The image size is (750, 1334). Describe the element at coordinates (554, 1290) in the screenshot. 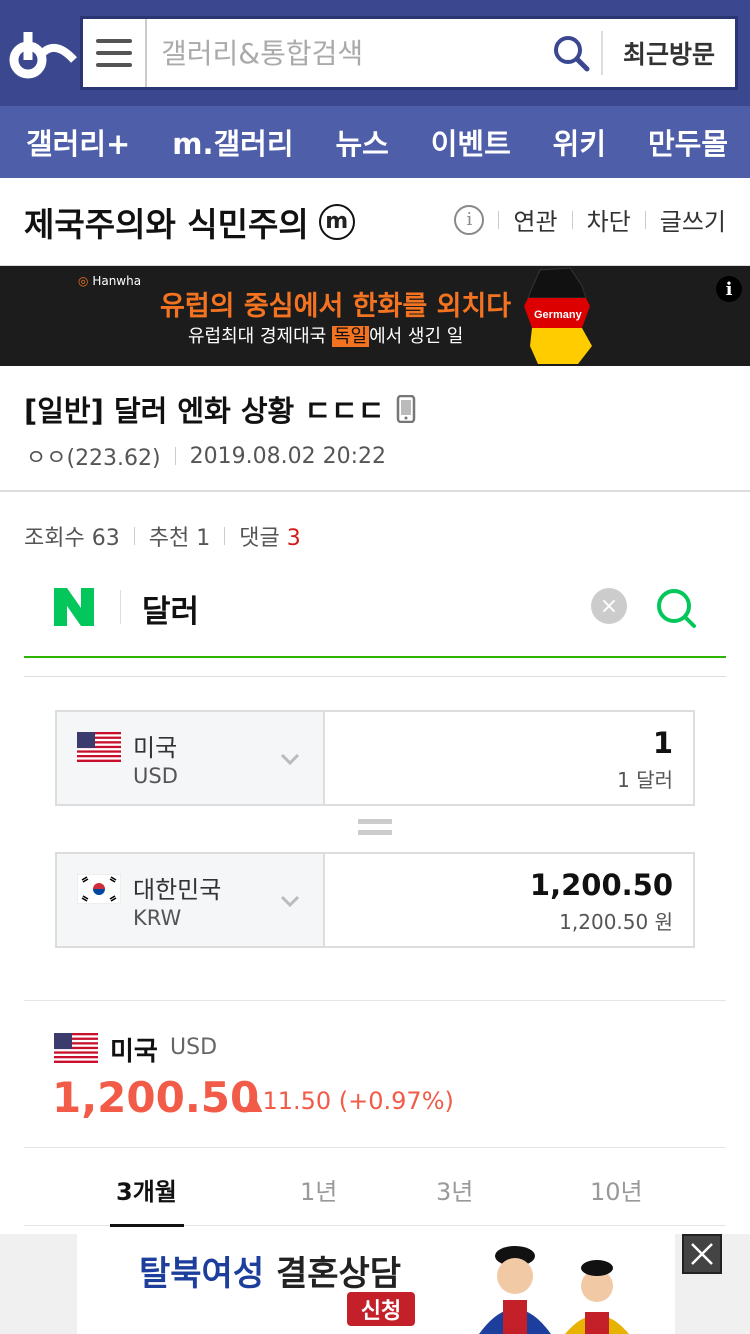

I see `wedding-couple-image` at that location.